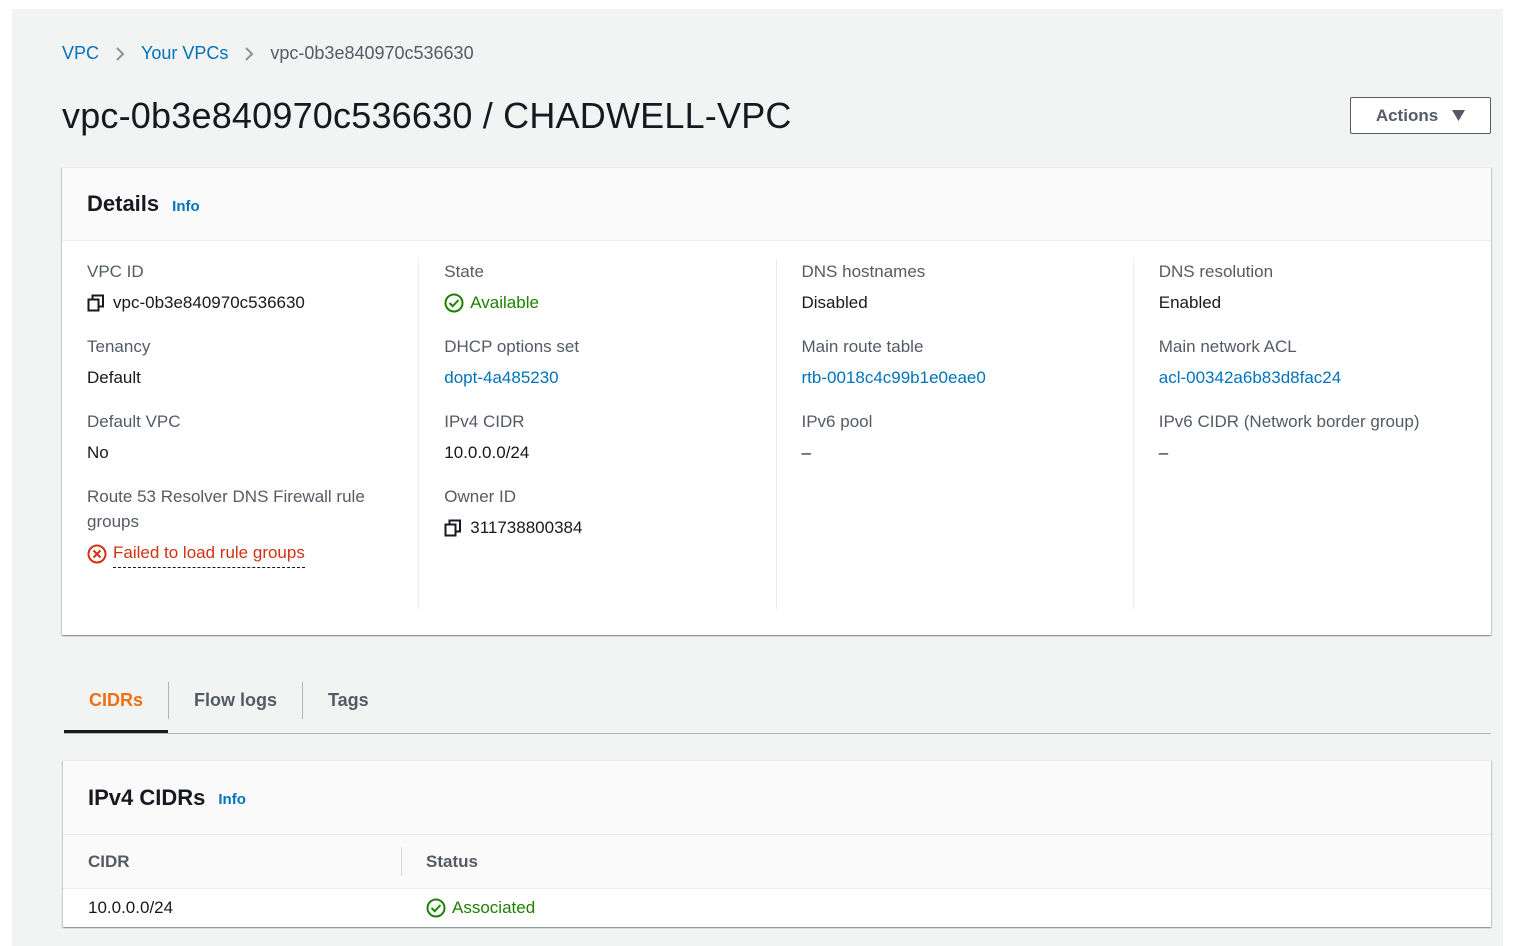  What do you see at coordinates (609, 437) in the screenshot?
I see `field-ipv4-cidr: IPv4 CIDR 10.0.0.0/24` at bounding box center [609, 437].